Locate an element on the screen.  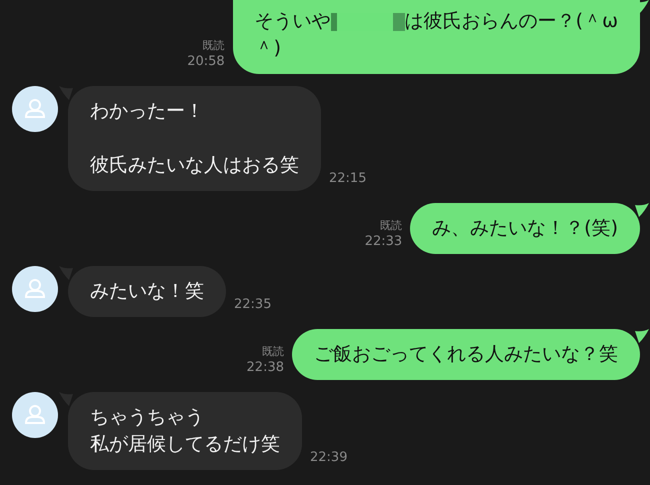
message-text: は彼氏おらんのー？(＾ω is located at coordinates (511, 21).